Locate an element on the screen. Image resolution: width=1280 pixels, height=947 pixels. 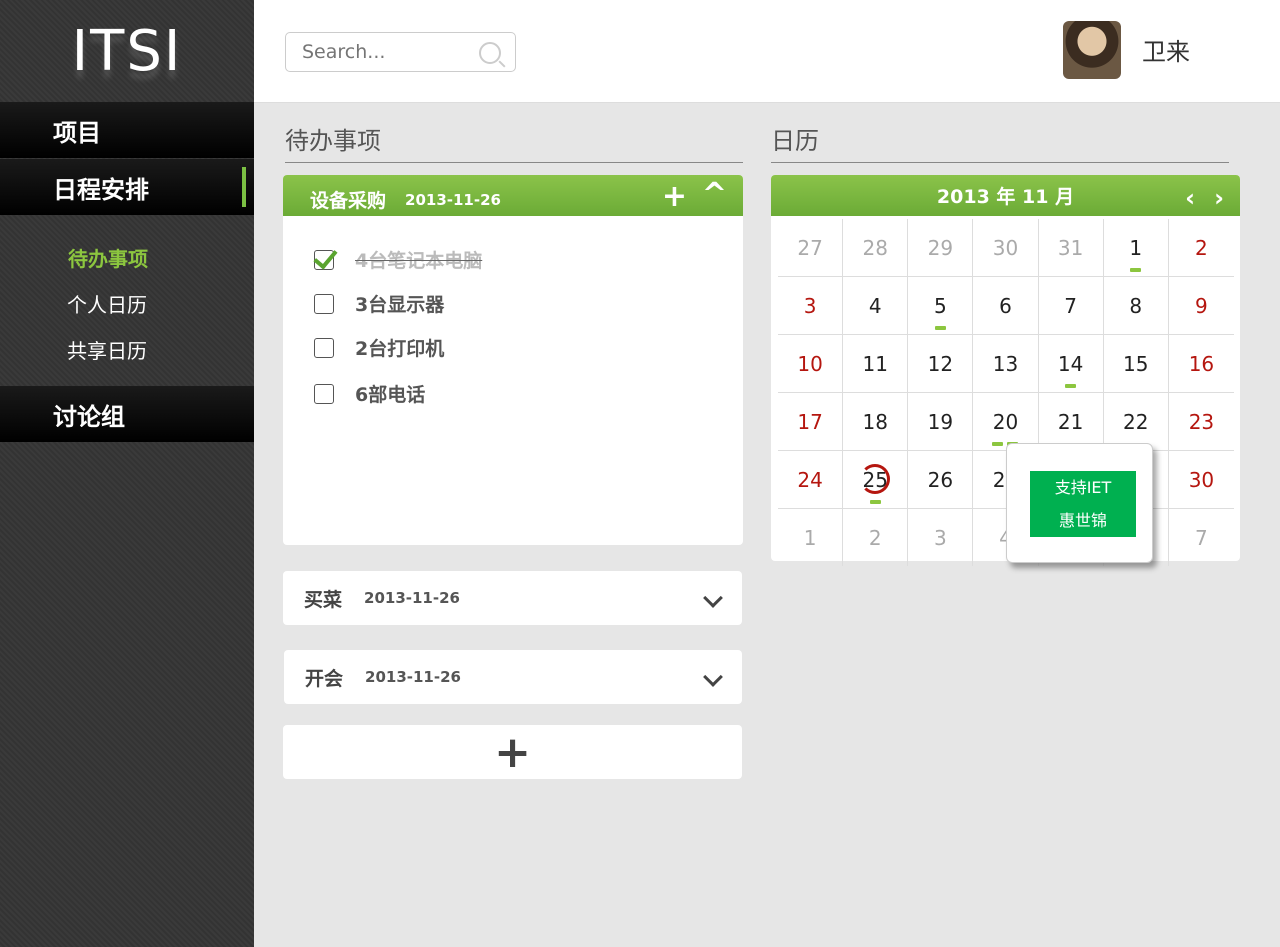
calendar-day: 22 is located at coordinates (1136, 421).